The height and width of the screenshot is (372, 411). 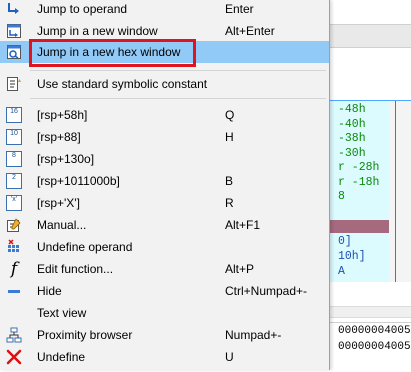 I want to click on menu-item-shortcut: Alt+Enter, so click(x=250, y=31).